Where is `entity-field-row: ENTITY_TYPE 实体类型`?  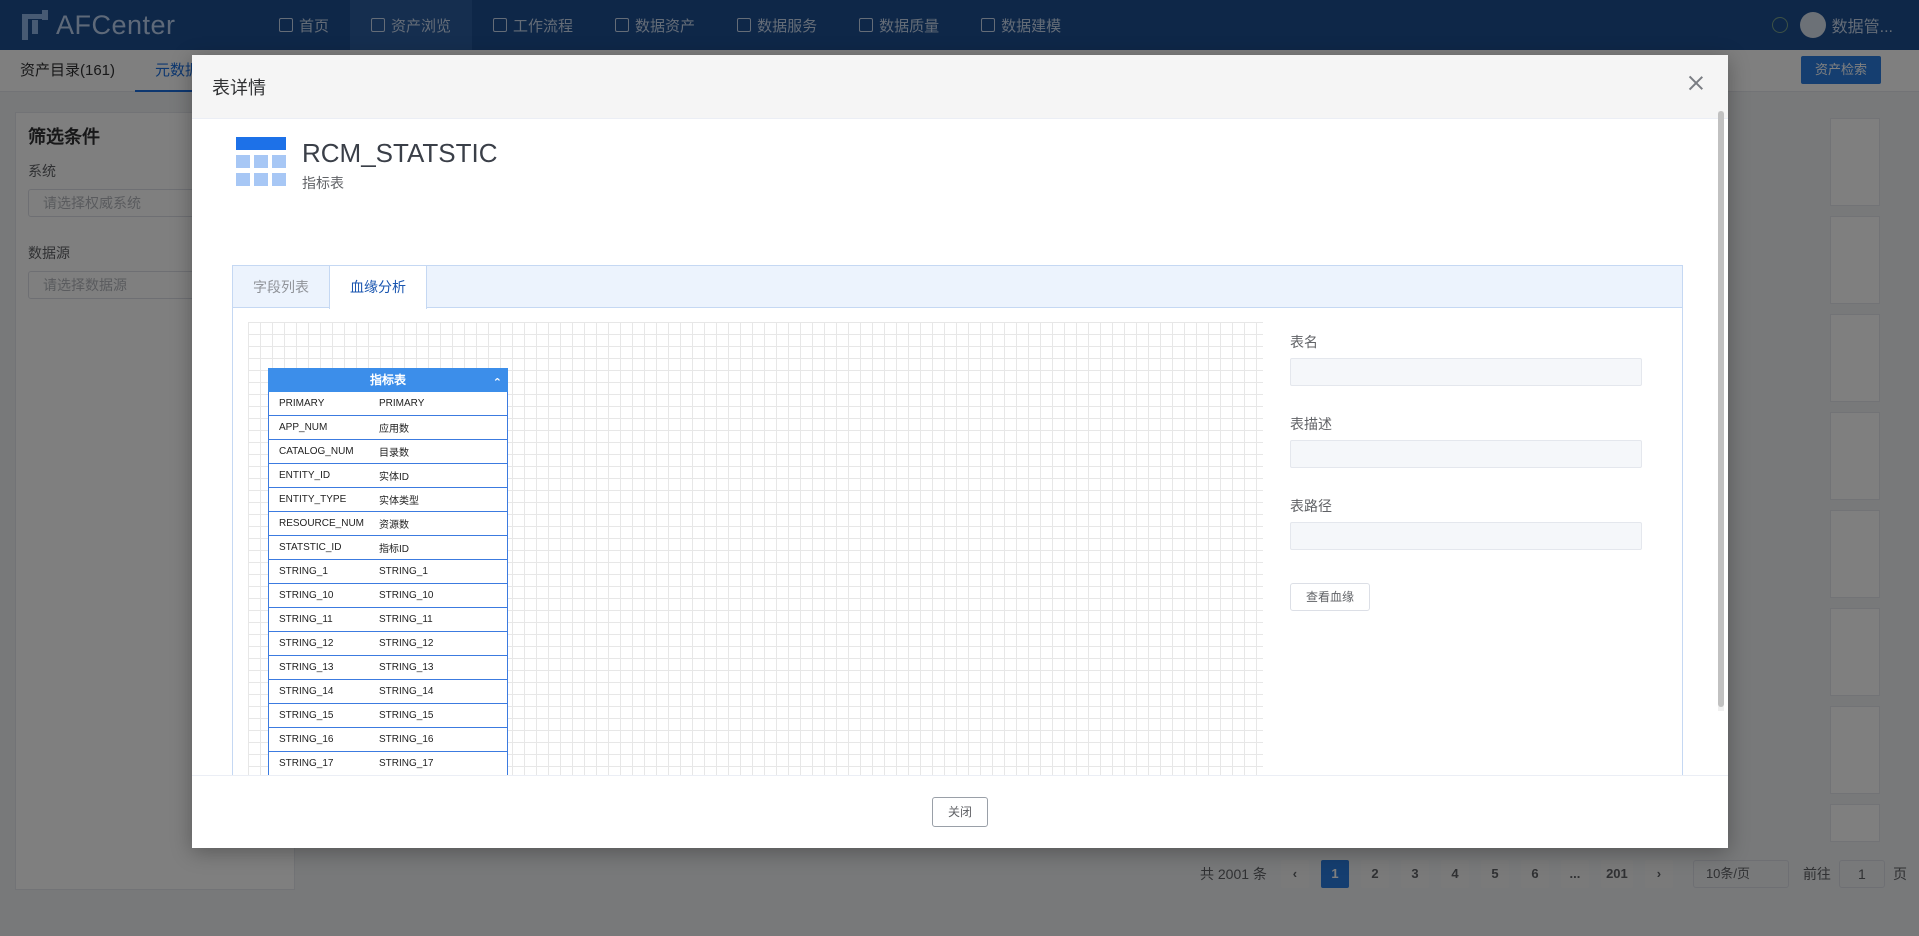 entity-field-row: ENTITY_TYPE 实体类型 is located at coordinates (388, 500).